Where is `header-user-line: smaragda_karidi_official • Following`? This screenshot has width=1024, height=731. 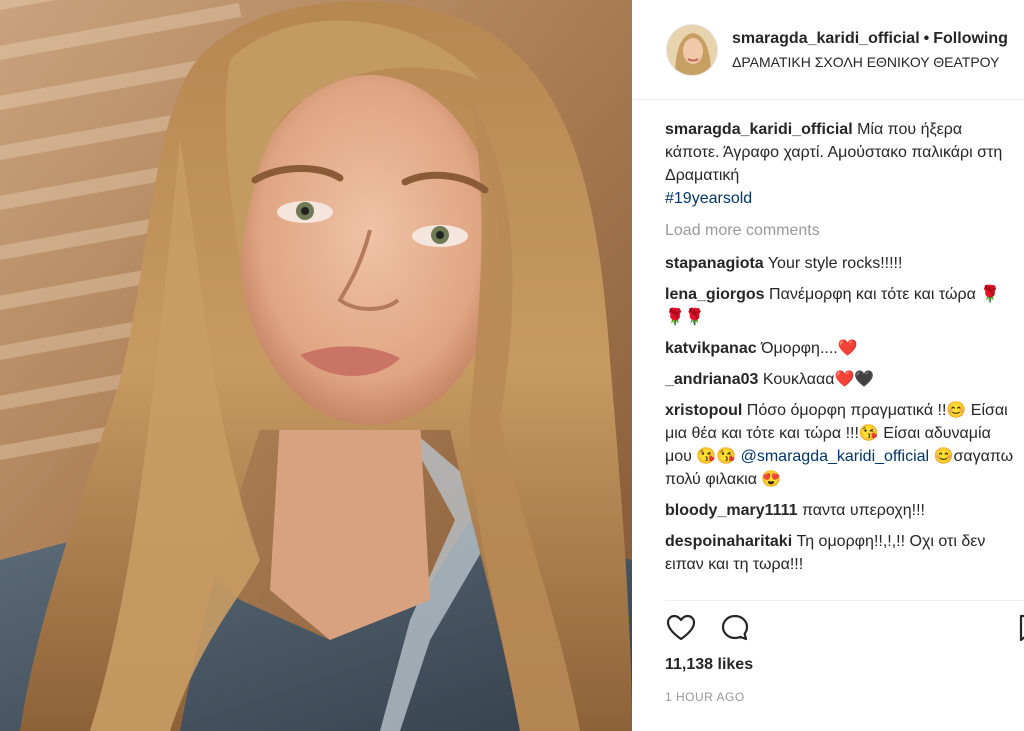
header-user-line: smaragda_karidi_official • Following is located at coordinates (870, 39).